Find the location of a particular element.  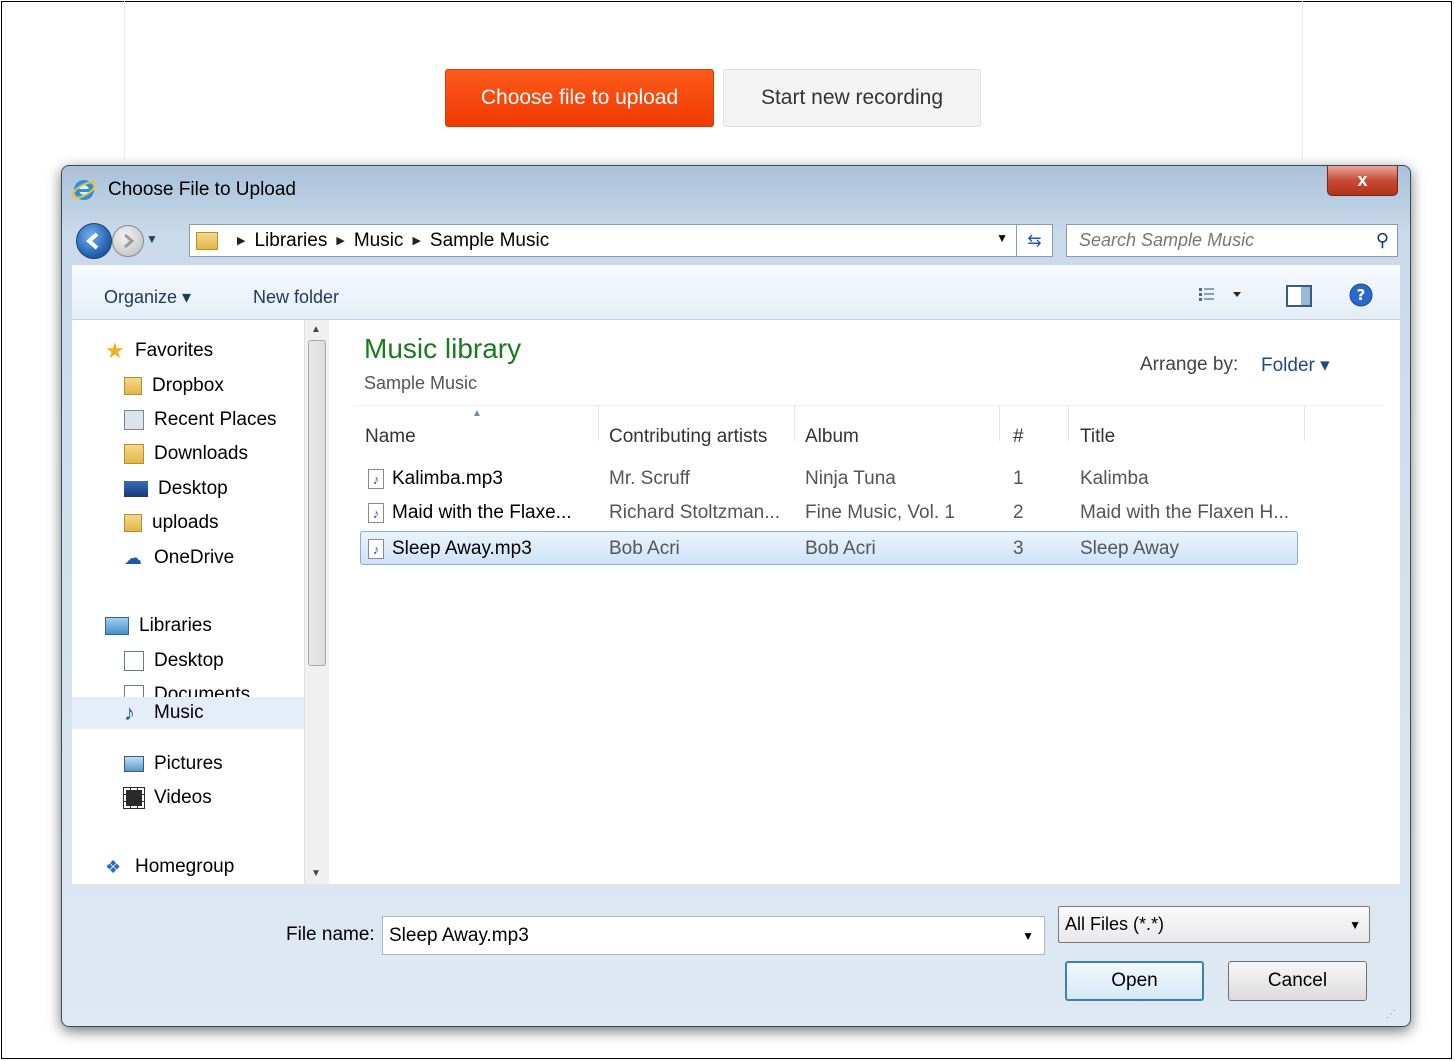

breadcrumb-sample-music: Sample Music is located at coordinates (489, 241).